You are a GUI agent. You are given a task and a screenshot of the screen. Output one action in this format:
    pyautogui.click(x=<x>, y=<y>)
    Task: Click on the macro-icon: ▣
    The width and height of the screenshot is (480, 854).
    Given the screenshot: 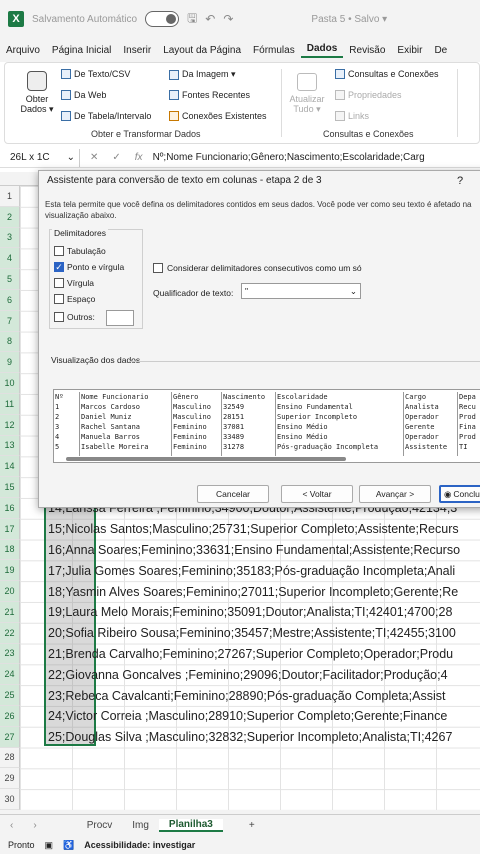 What is the action you would take?
    pyautogui.click(x=49, y=845)
    